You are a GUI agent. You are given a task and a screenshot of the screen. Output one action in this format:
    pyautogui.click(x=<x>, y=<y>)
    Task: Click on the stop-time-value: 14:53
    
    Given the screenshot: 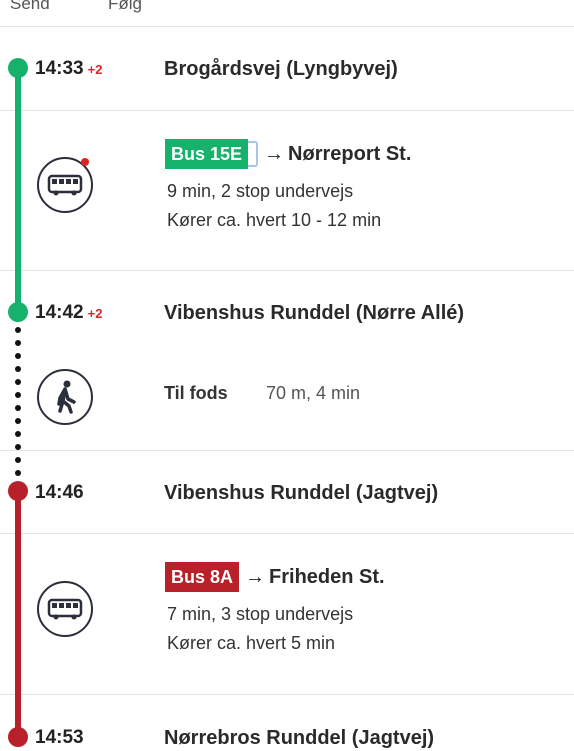 What is the action you would take?
    pyautogui.click(x=59, y=737)
    